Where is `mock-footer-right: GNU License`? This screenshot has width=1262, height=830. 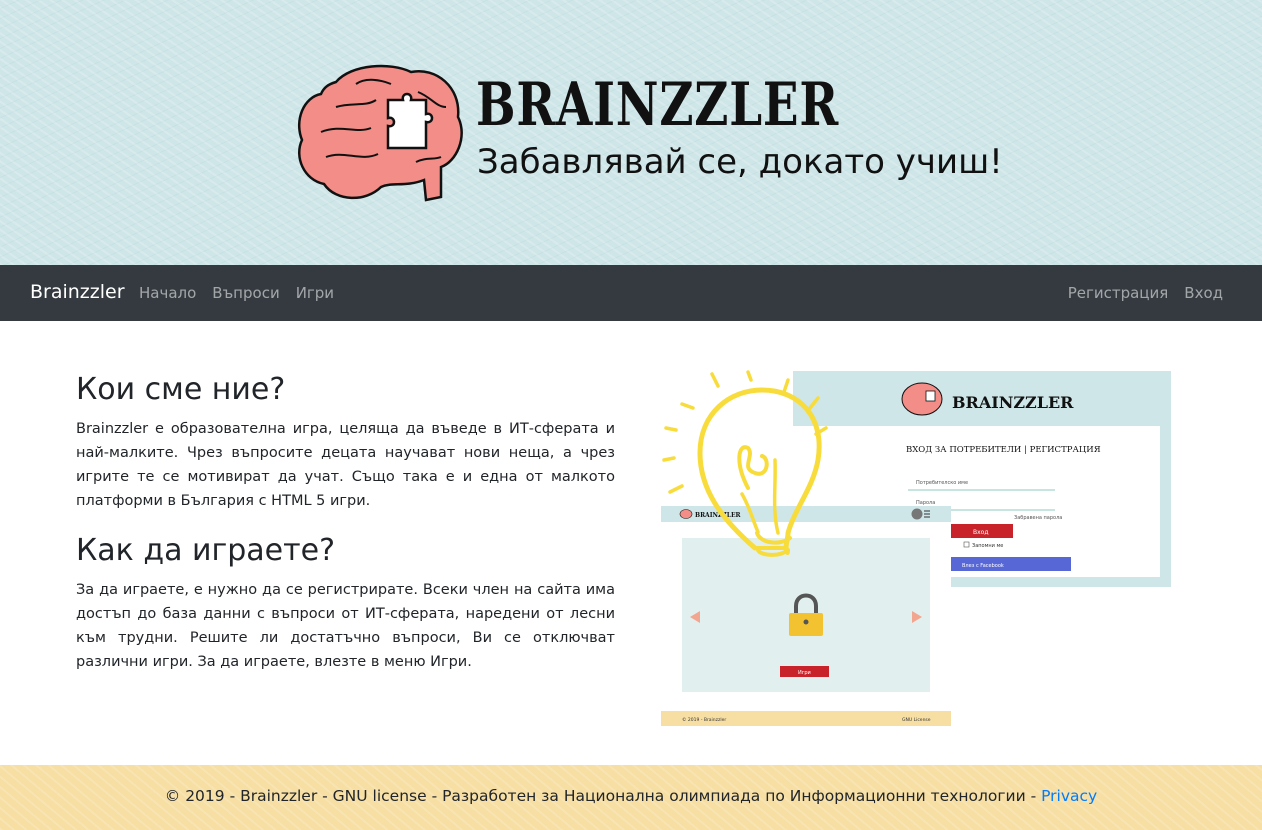
mock-footer-right: GNU License is located at coordinates (916, 720).